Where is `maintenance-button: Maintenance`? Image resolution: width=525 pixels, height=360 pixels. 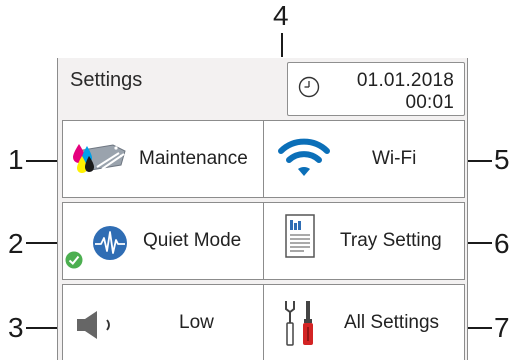 maintenance-button: Maintenance is located at coordinates (163, 159).